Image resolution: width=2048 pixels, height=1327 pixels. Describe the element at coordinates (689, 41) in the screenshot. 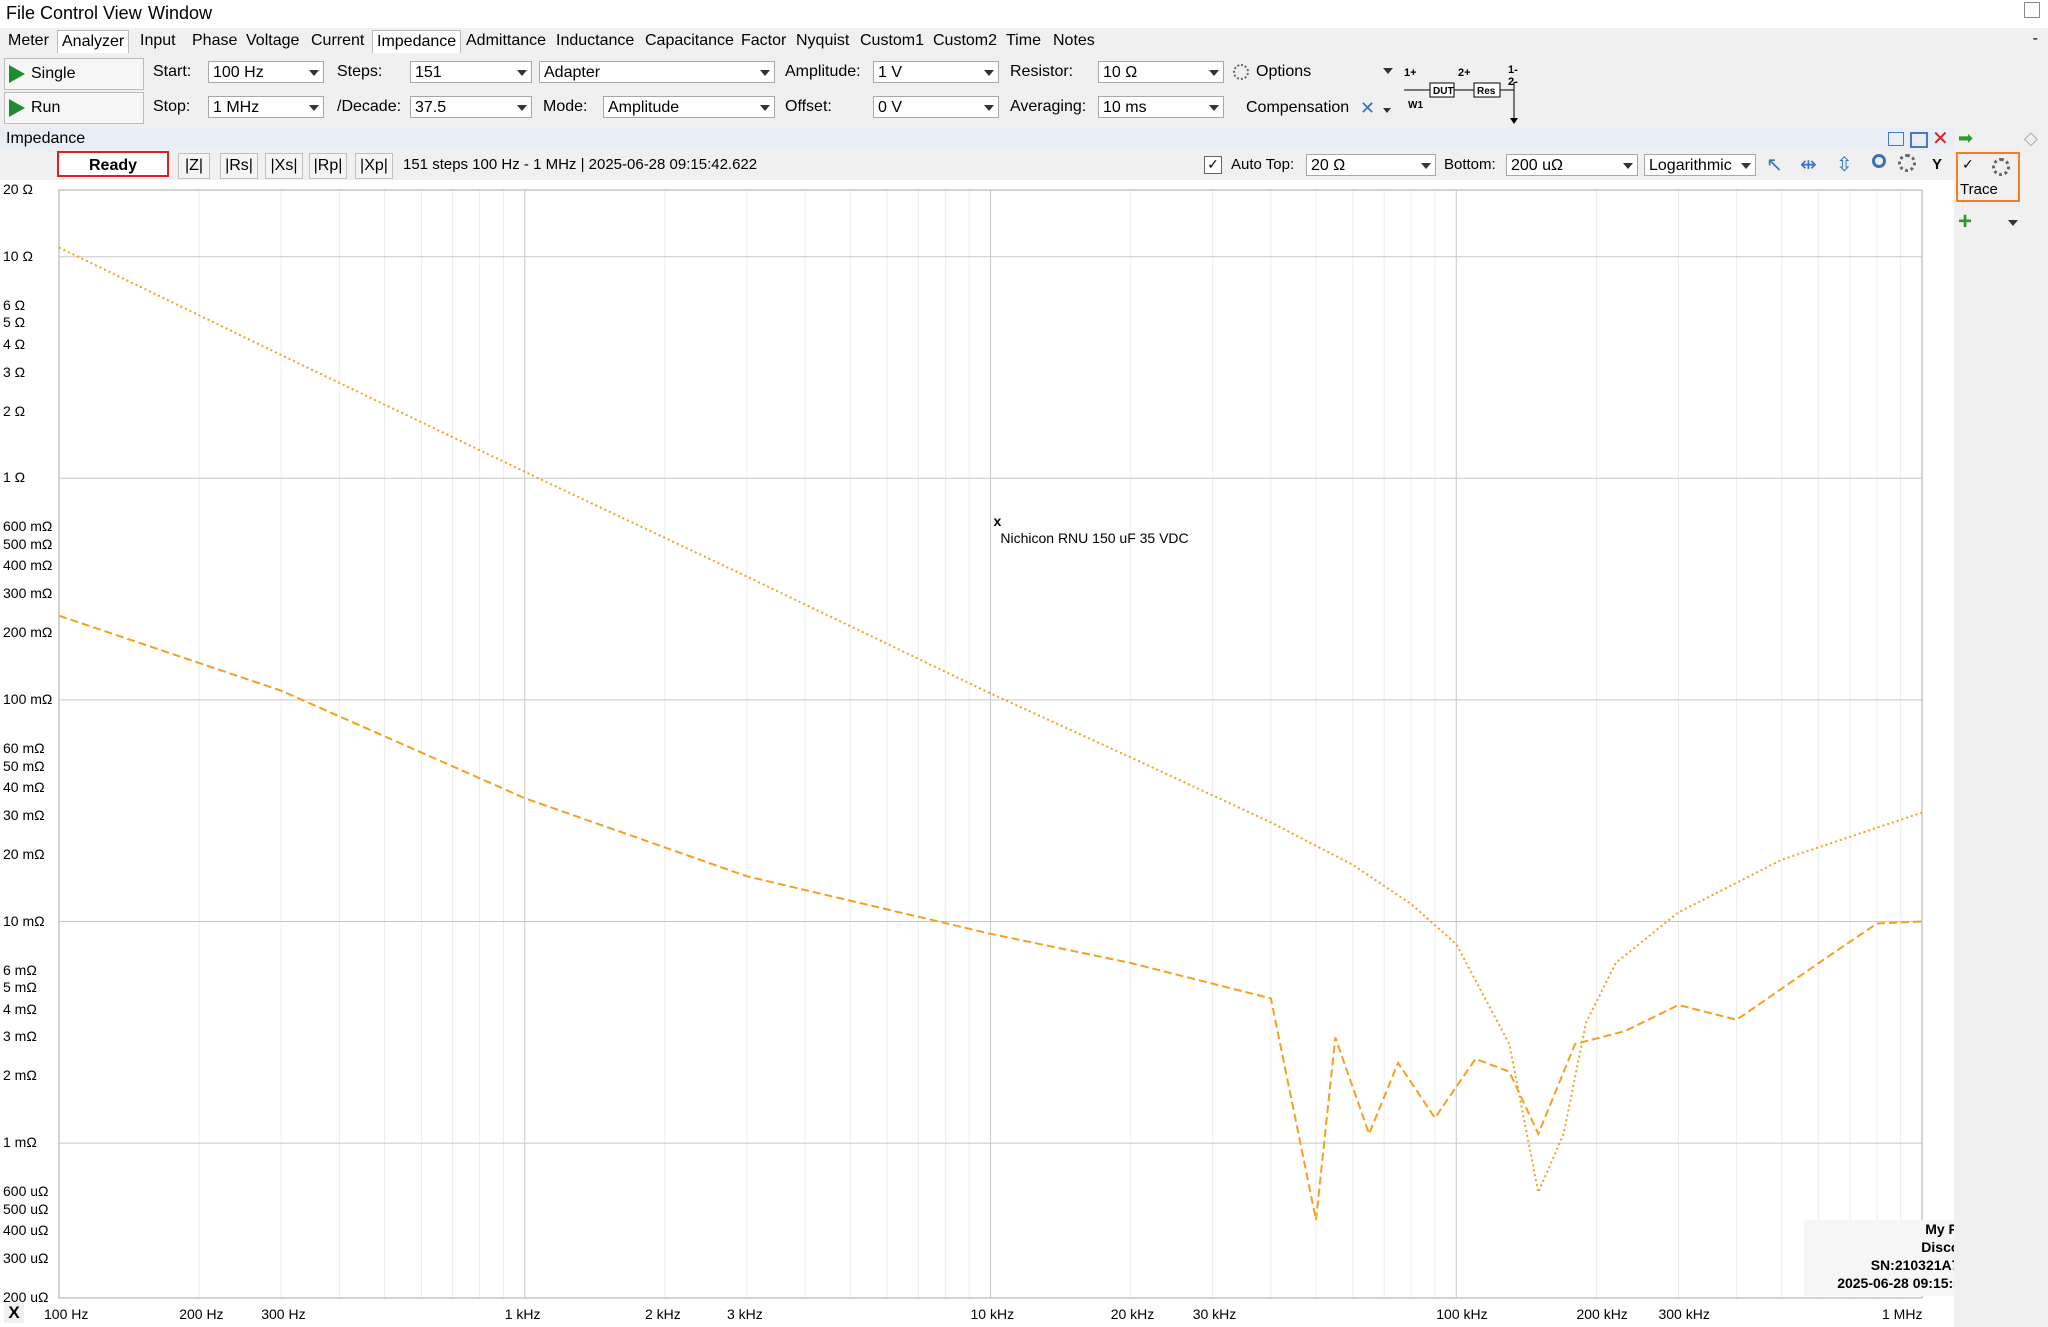

I see `tab-capacitance: Capacitance` at that location.